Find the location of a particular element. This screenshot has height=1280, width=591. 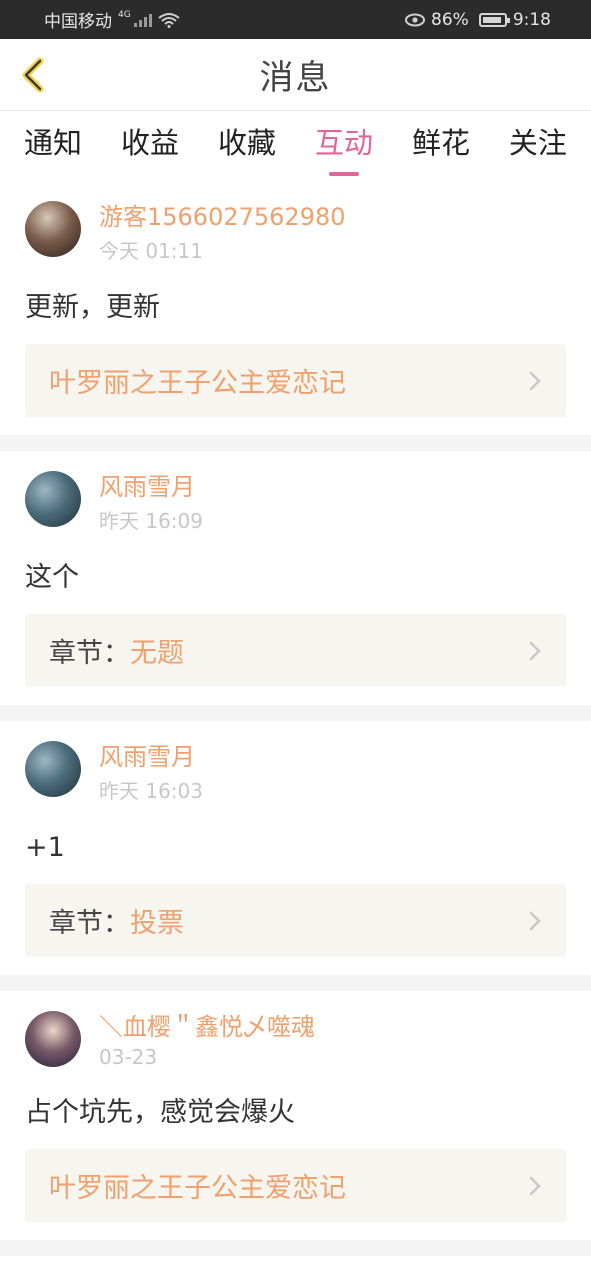

message-content: 更新，更新 is located at coordinates (92, 307).